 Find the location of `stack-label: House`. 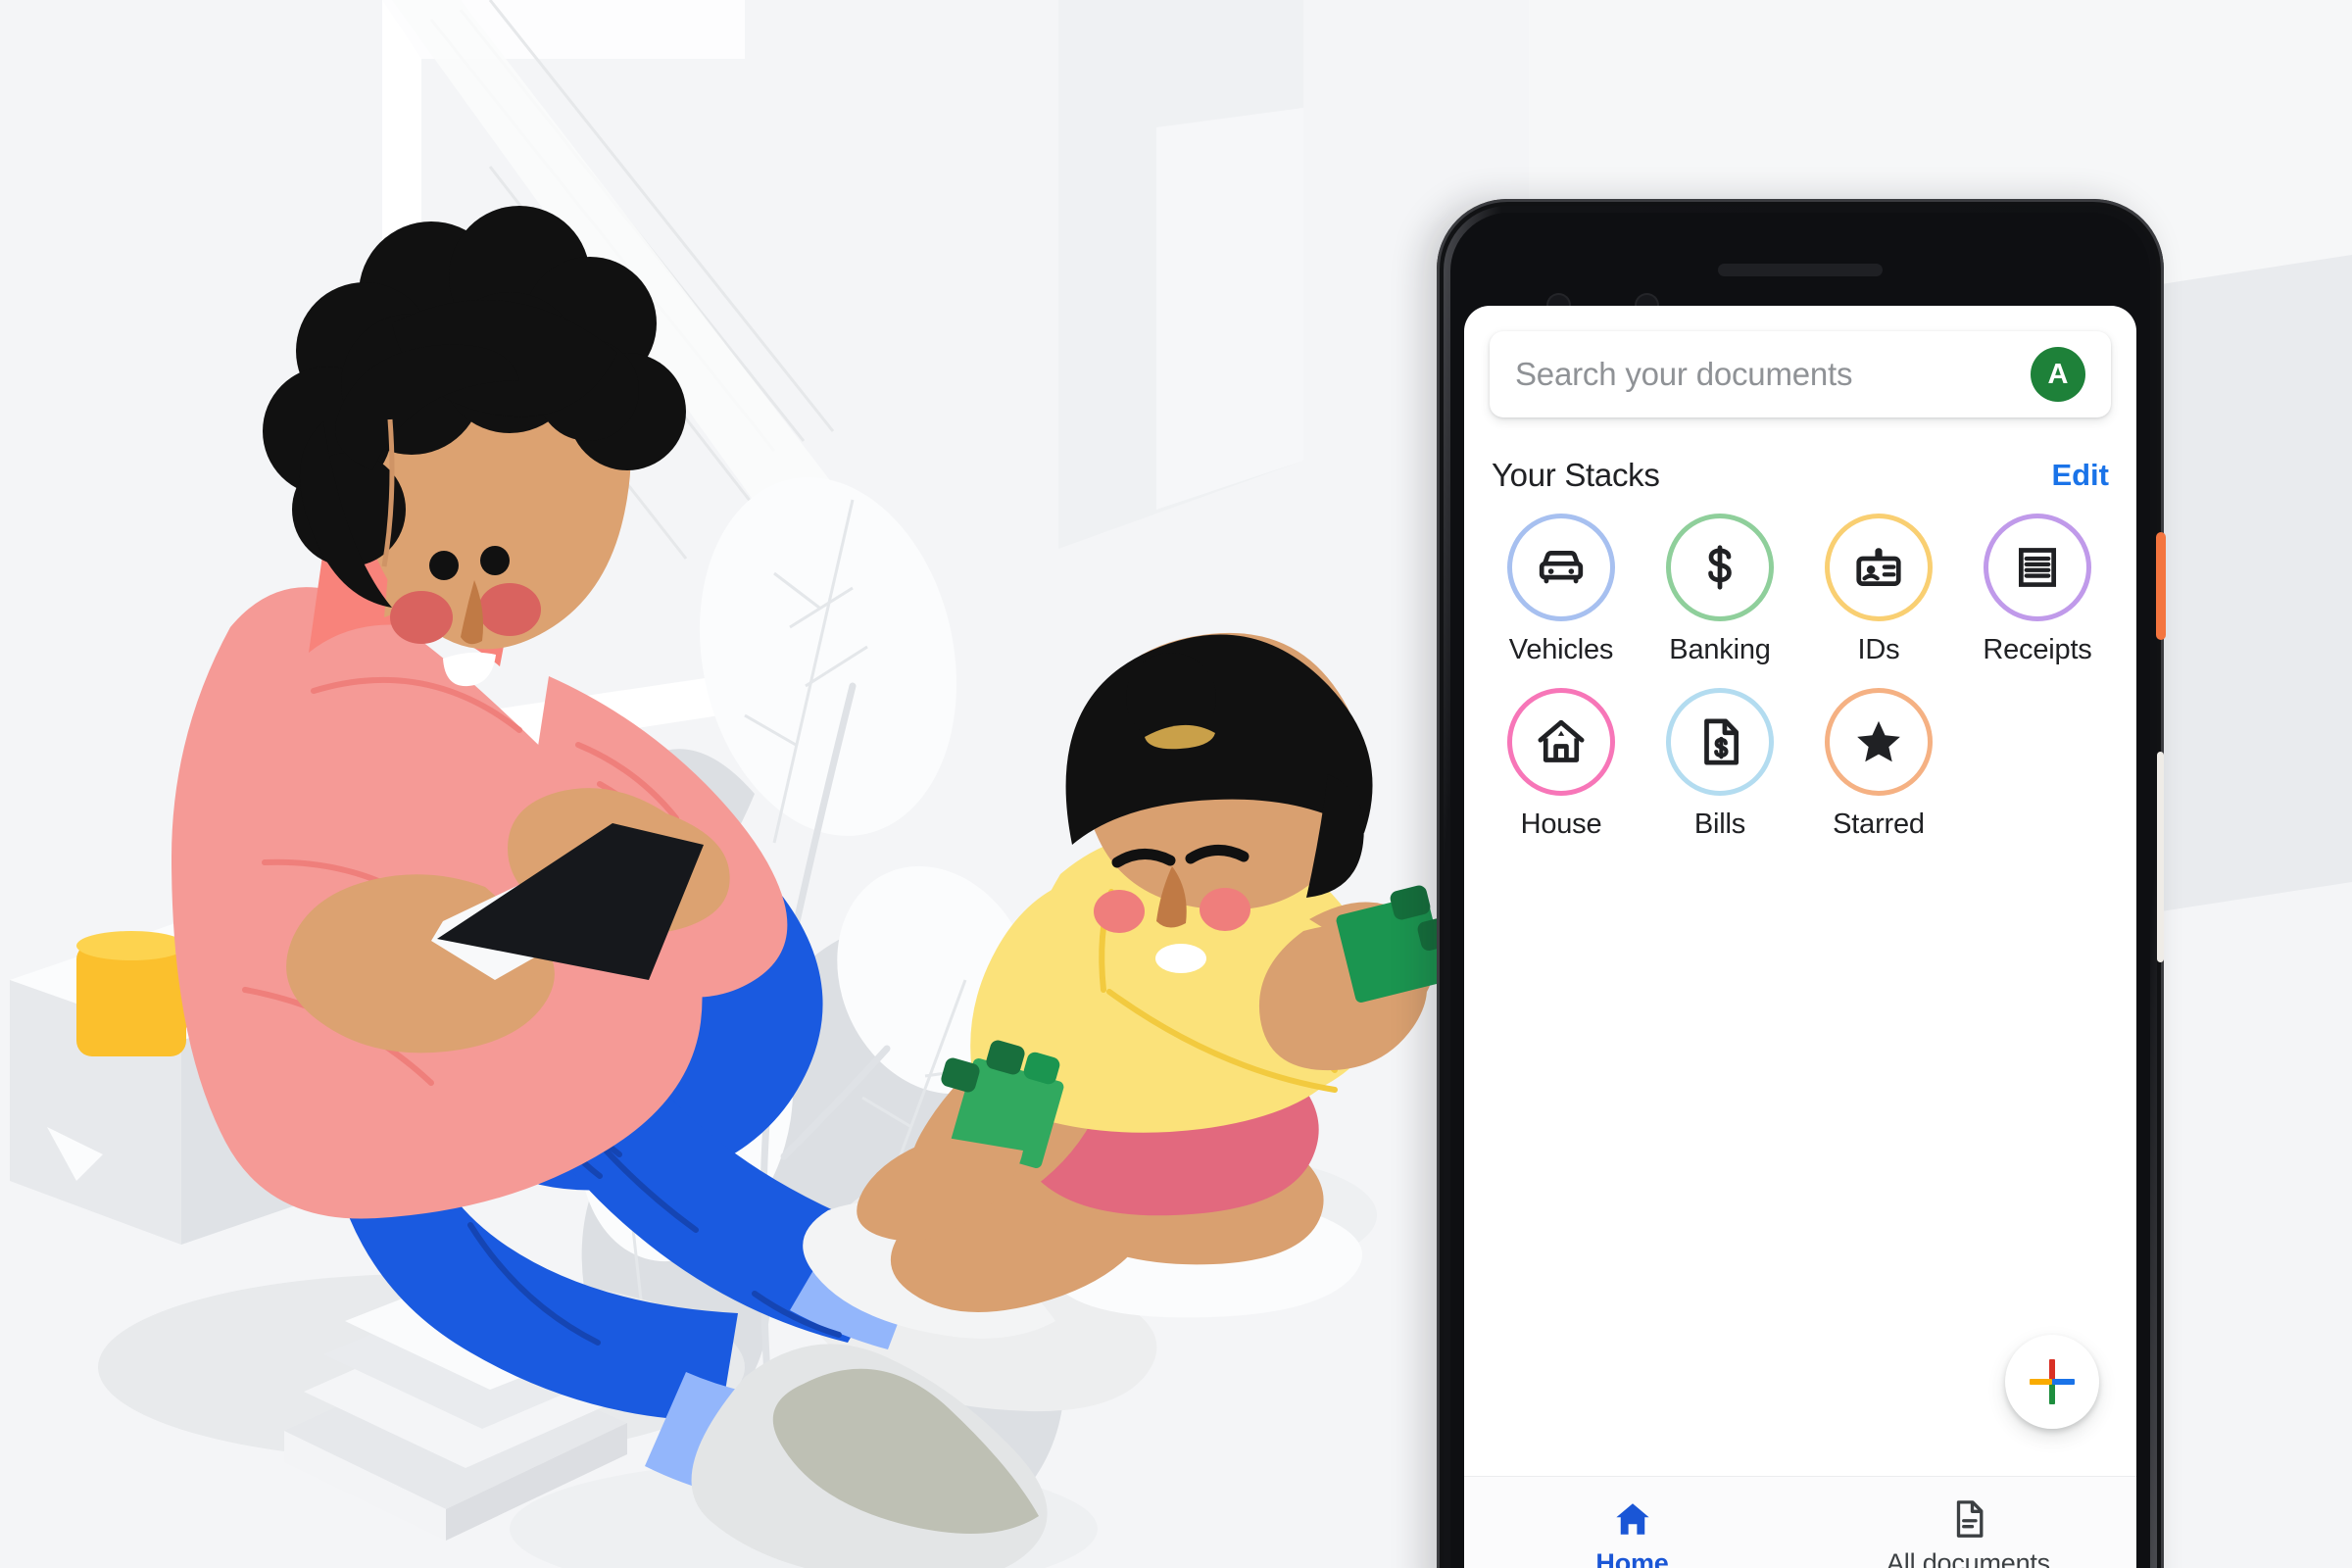

stack-label: House is located at coordinates (1561, 824).